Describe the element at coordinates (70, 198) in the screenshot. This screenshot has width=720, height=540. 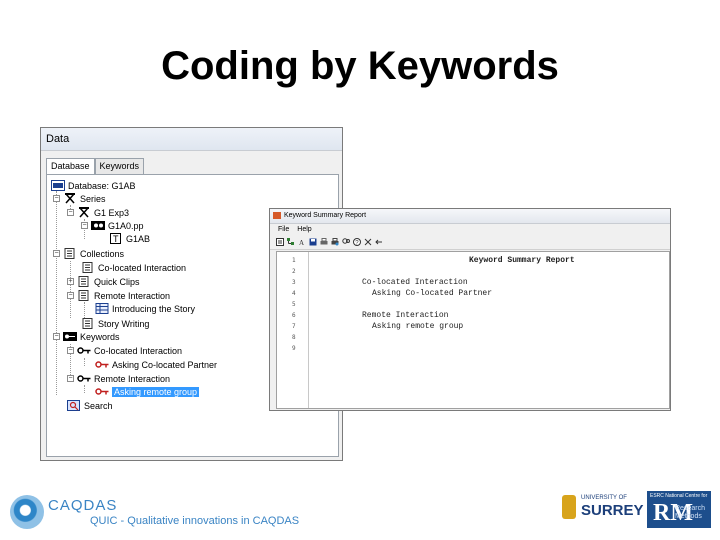
I see `series-icon` at that location.